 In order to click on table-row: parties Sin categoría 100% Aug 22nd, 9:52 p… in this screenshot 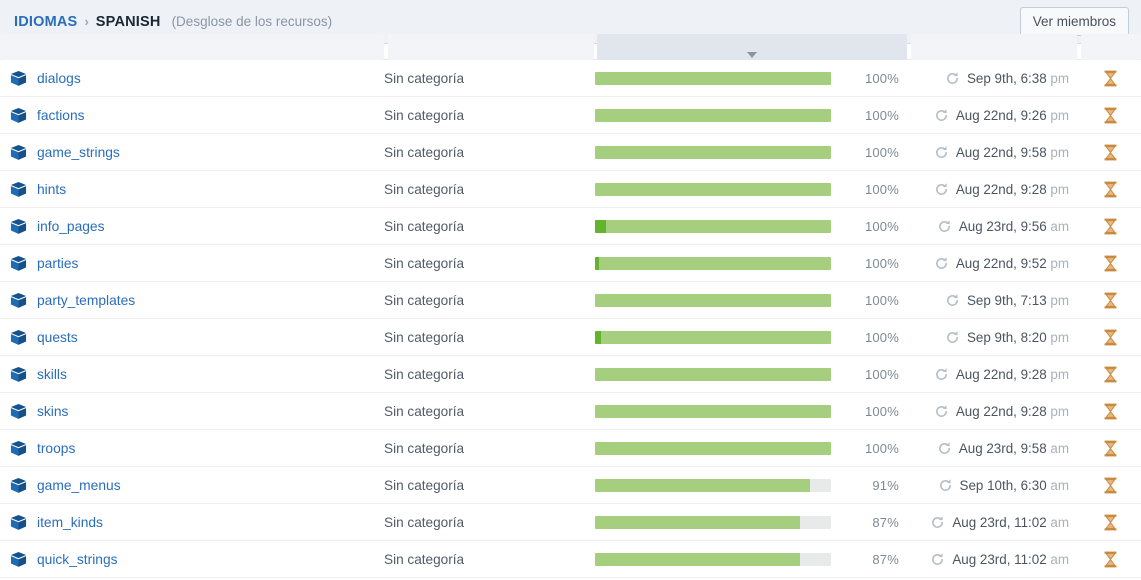, I will do `click(570, 263)`.